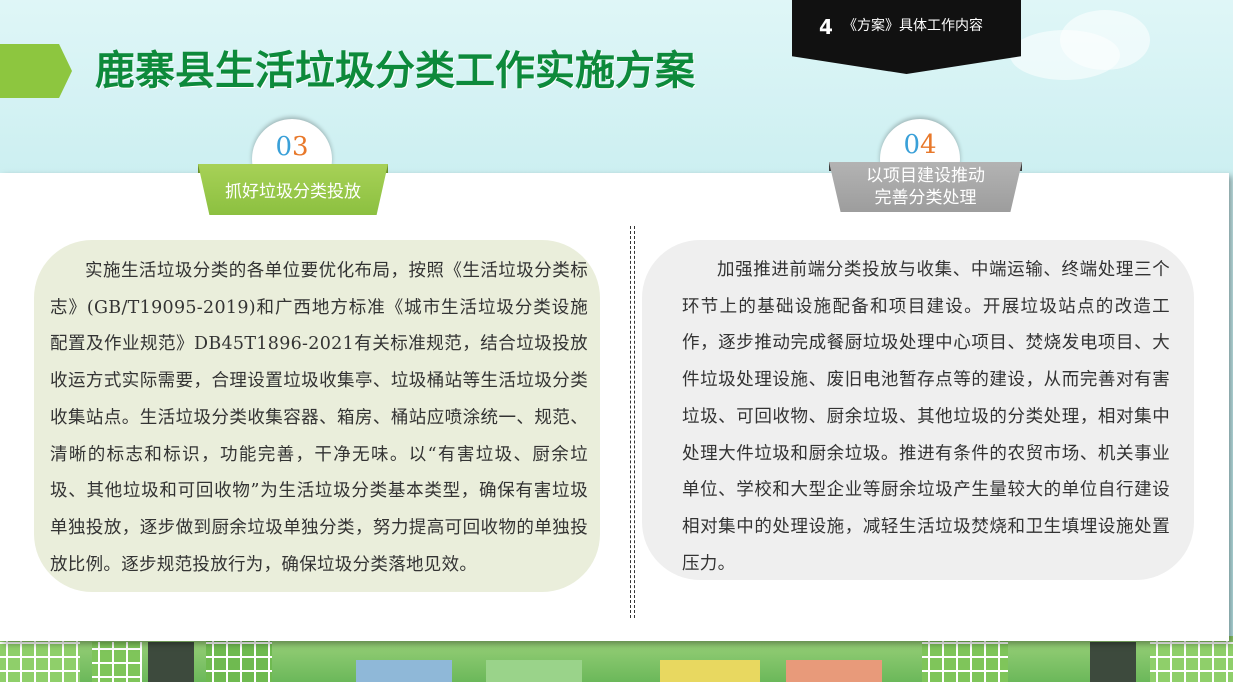 The width and height of the screenshot is (1233, 682). I want to click on section-heading-line1: 以项目建设推动, so click(925, 176).